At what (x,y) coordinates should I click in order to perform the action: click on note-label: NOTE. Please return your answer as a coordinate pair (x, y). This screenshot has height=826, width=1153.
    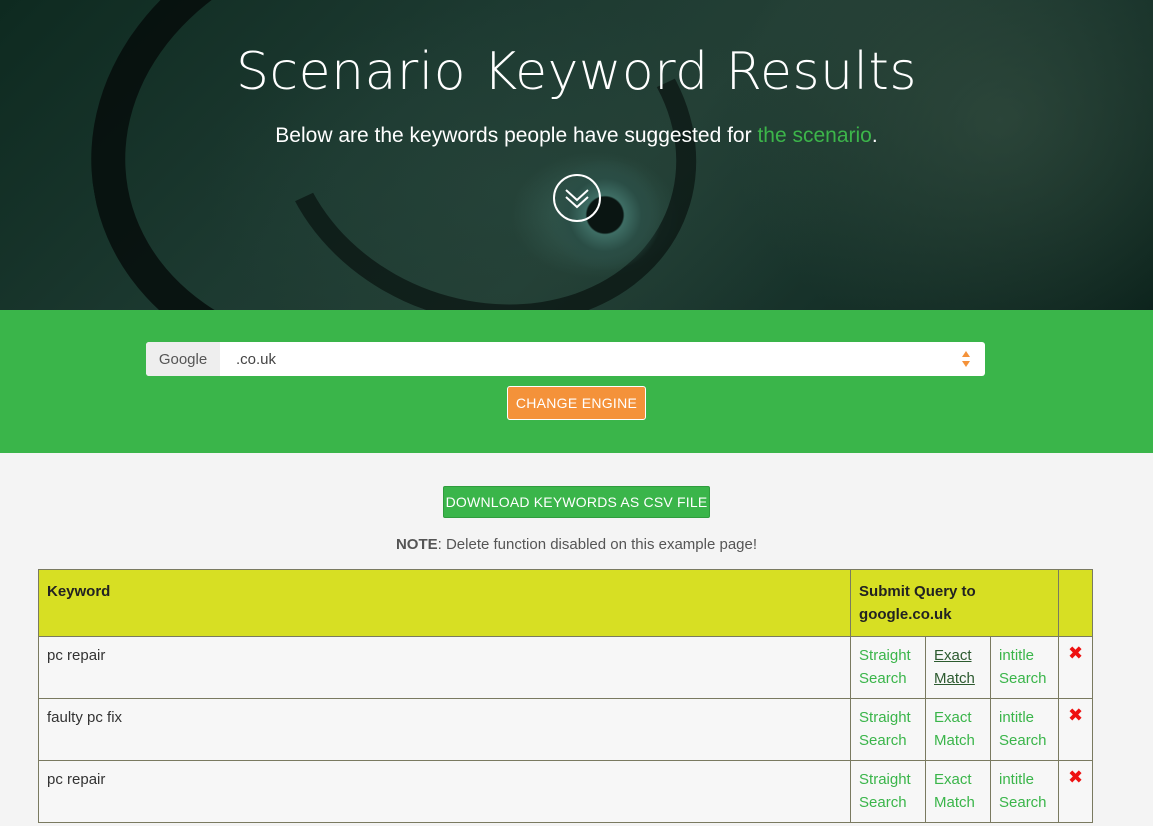
    Looking at the image, I should click on (416, 544).